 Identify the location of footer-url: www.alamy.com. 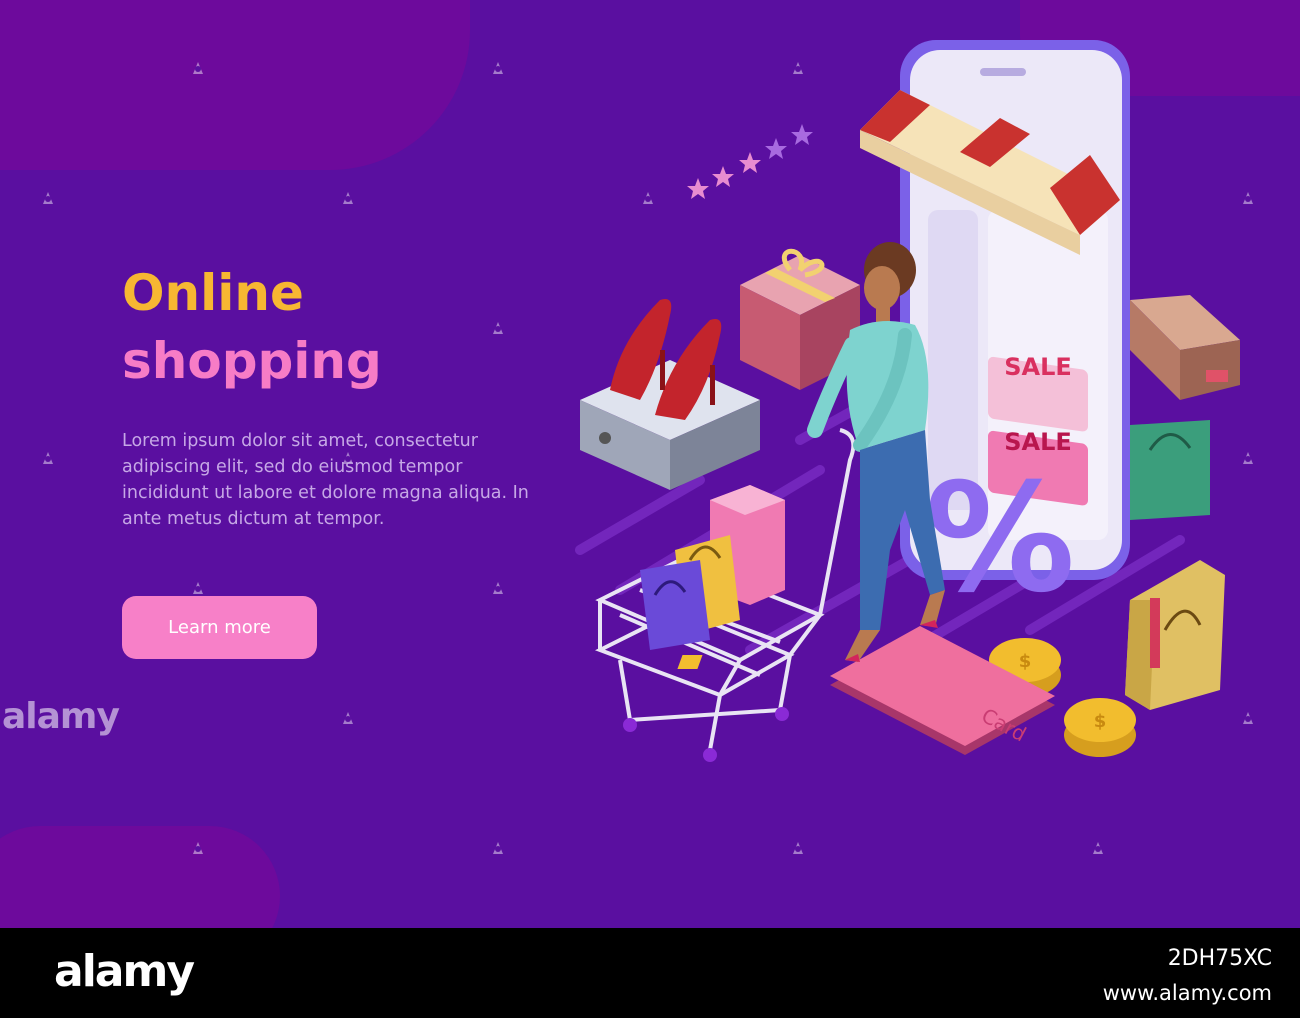
(1187, 993).